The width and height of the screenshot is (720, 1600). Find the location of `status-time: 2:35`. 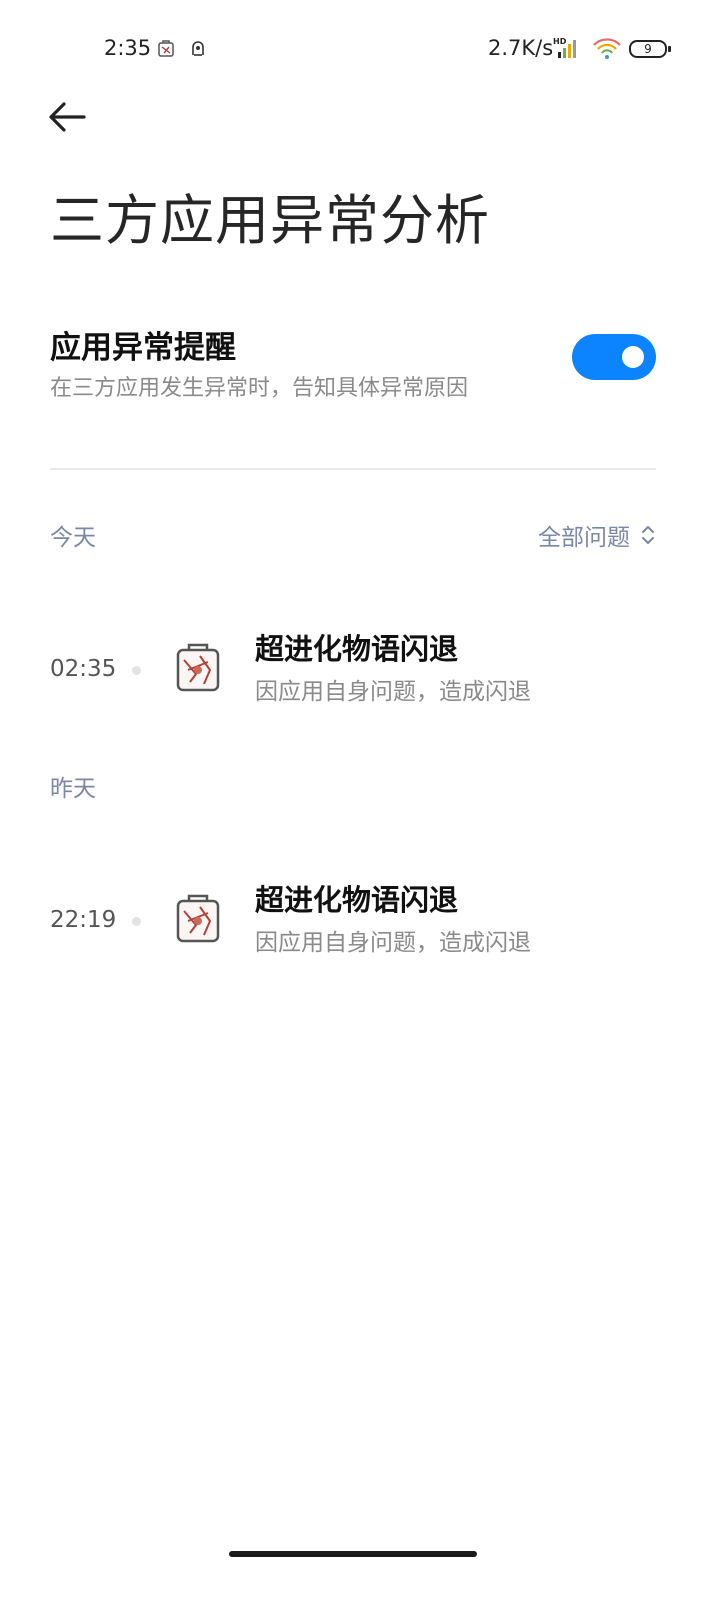

status-time: 2:35 is located at coordinates (128, 48).